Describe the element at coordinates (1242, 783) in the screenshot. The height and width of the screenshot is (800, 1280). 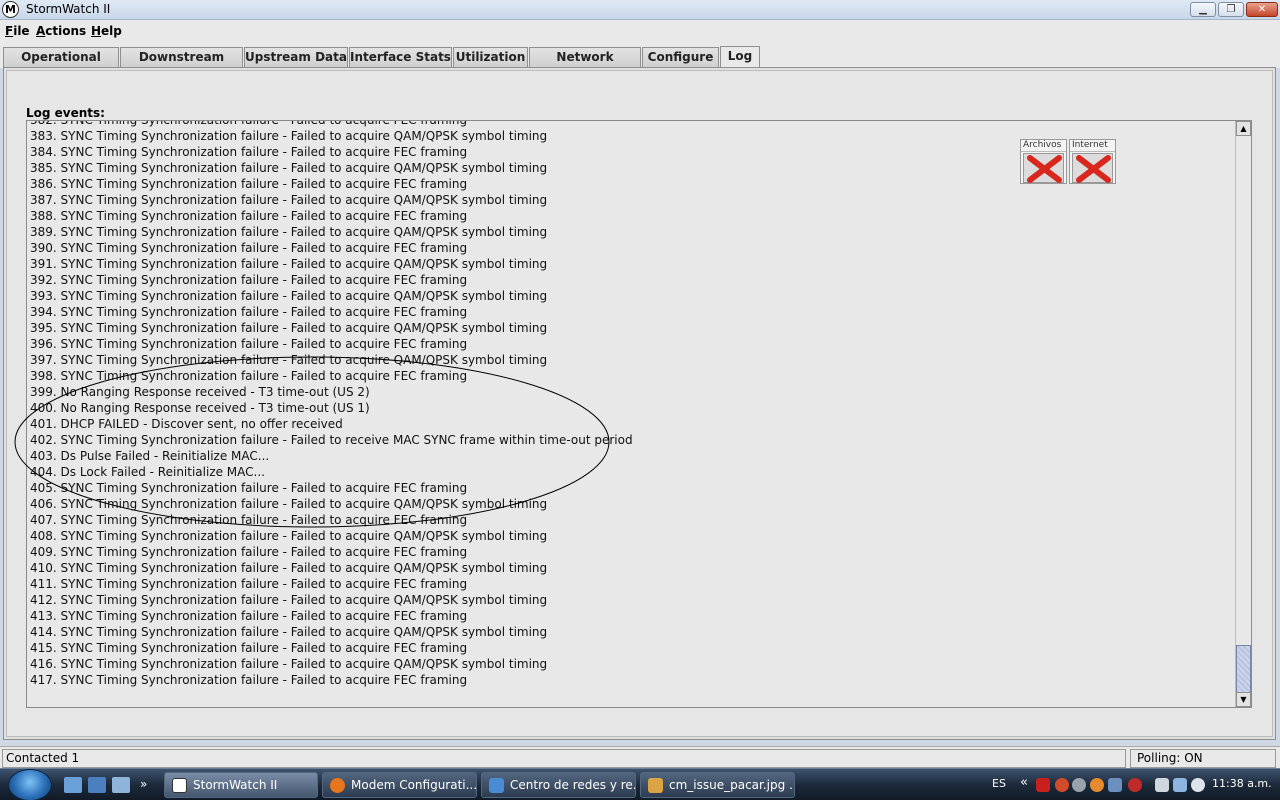
I see `clock: 11:38 a.m.` at that location.